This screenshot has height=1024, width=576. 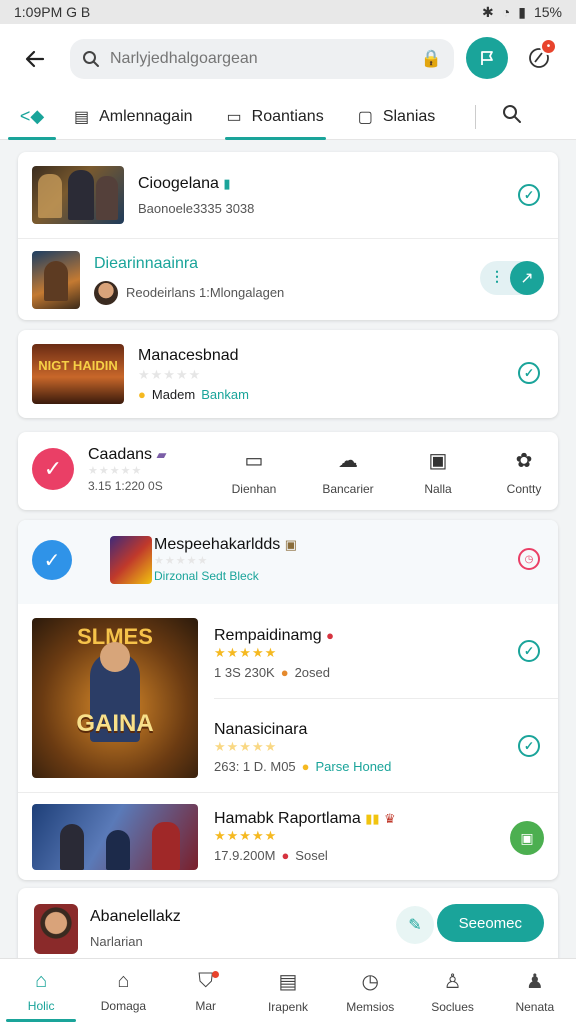 I want to click on quick-action-item: ✿ Contty, so click(x=521, y=464).